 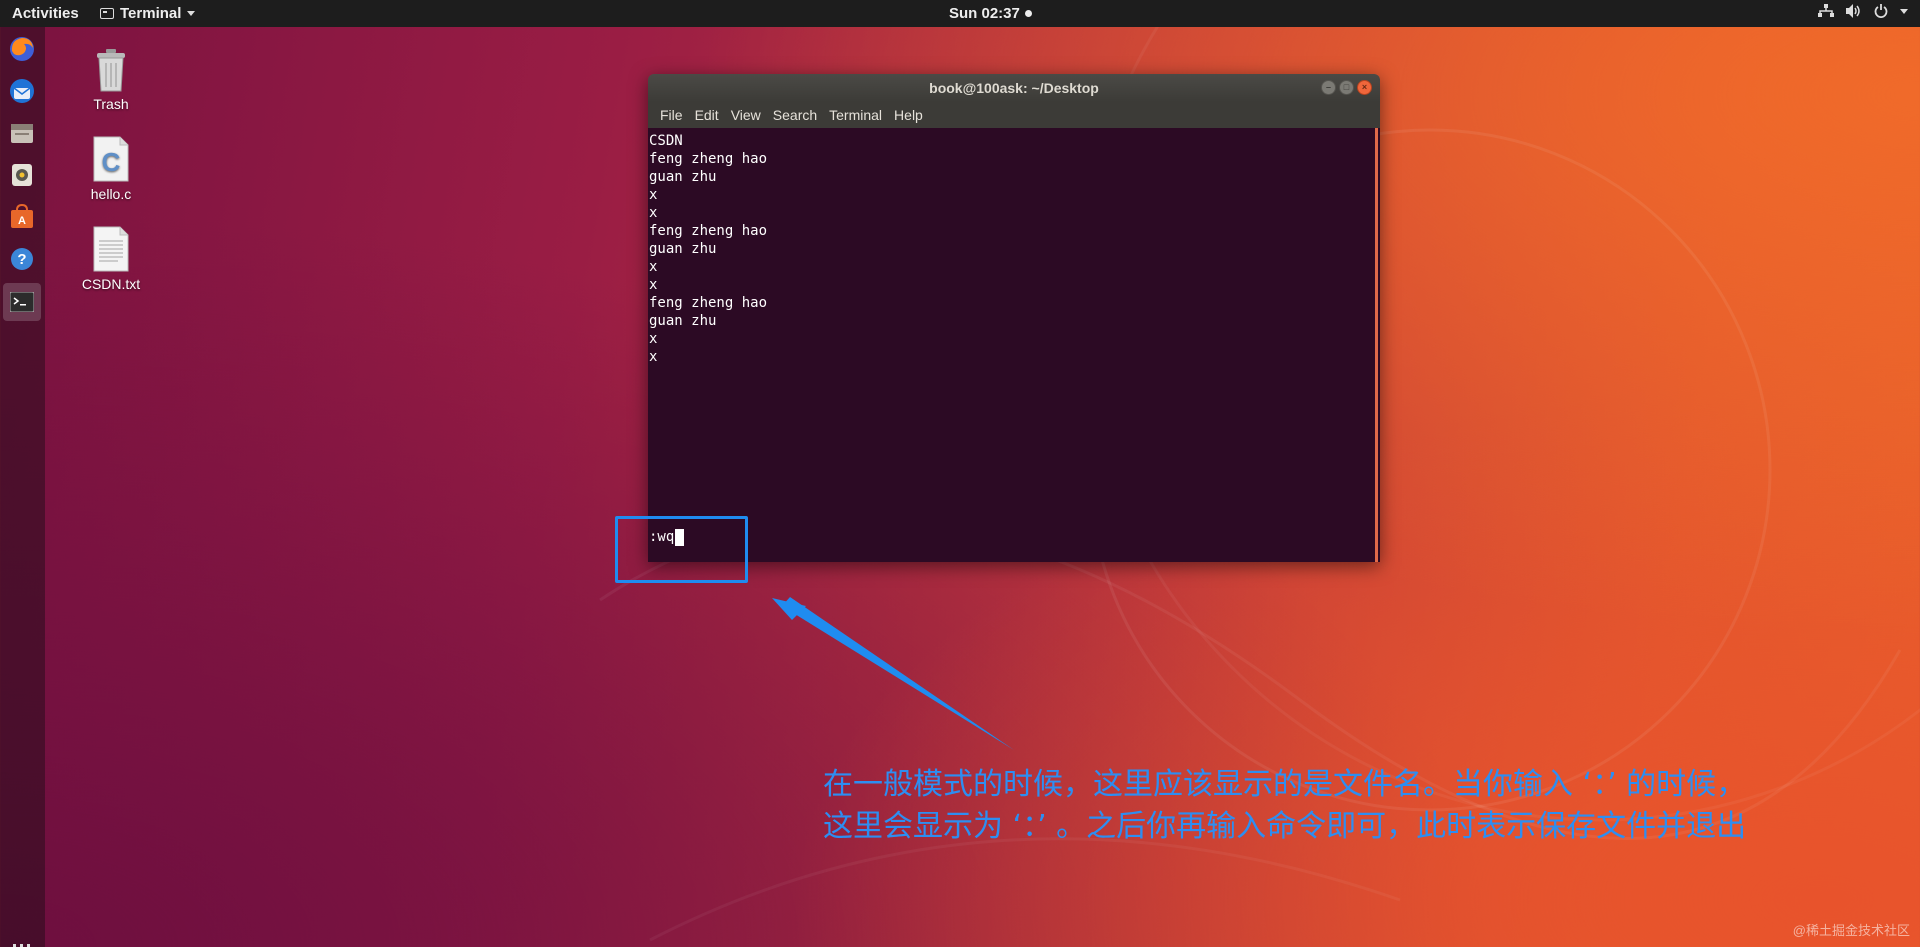 I want to click on maximize-icon: □, so click(x=1346, y=87).